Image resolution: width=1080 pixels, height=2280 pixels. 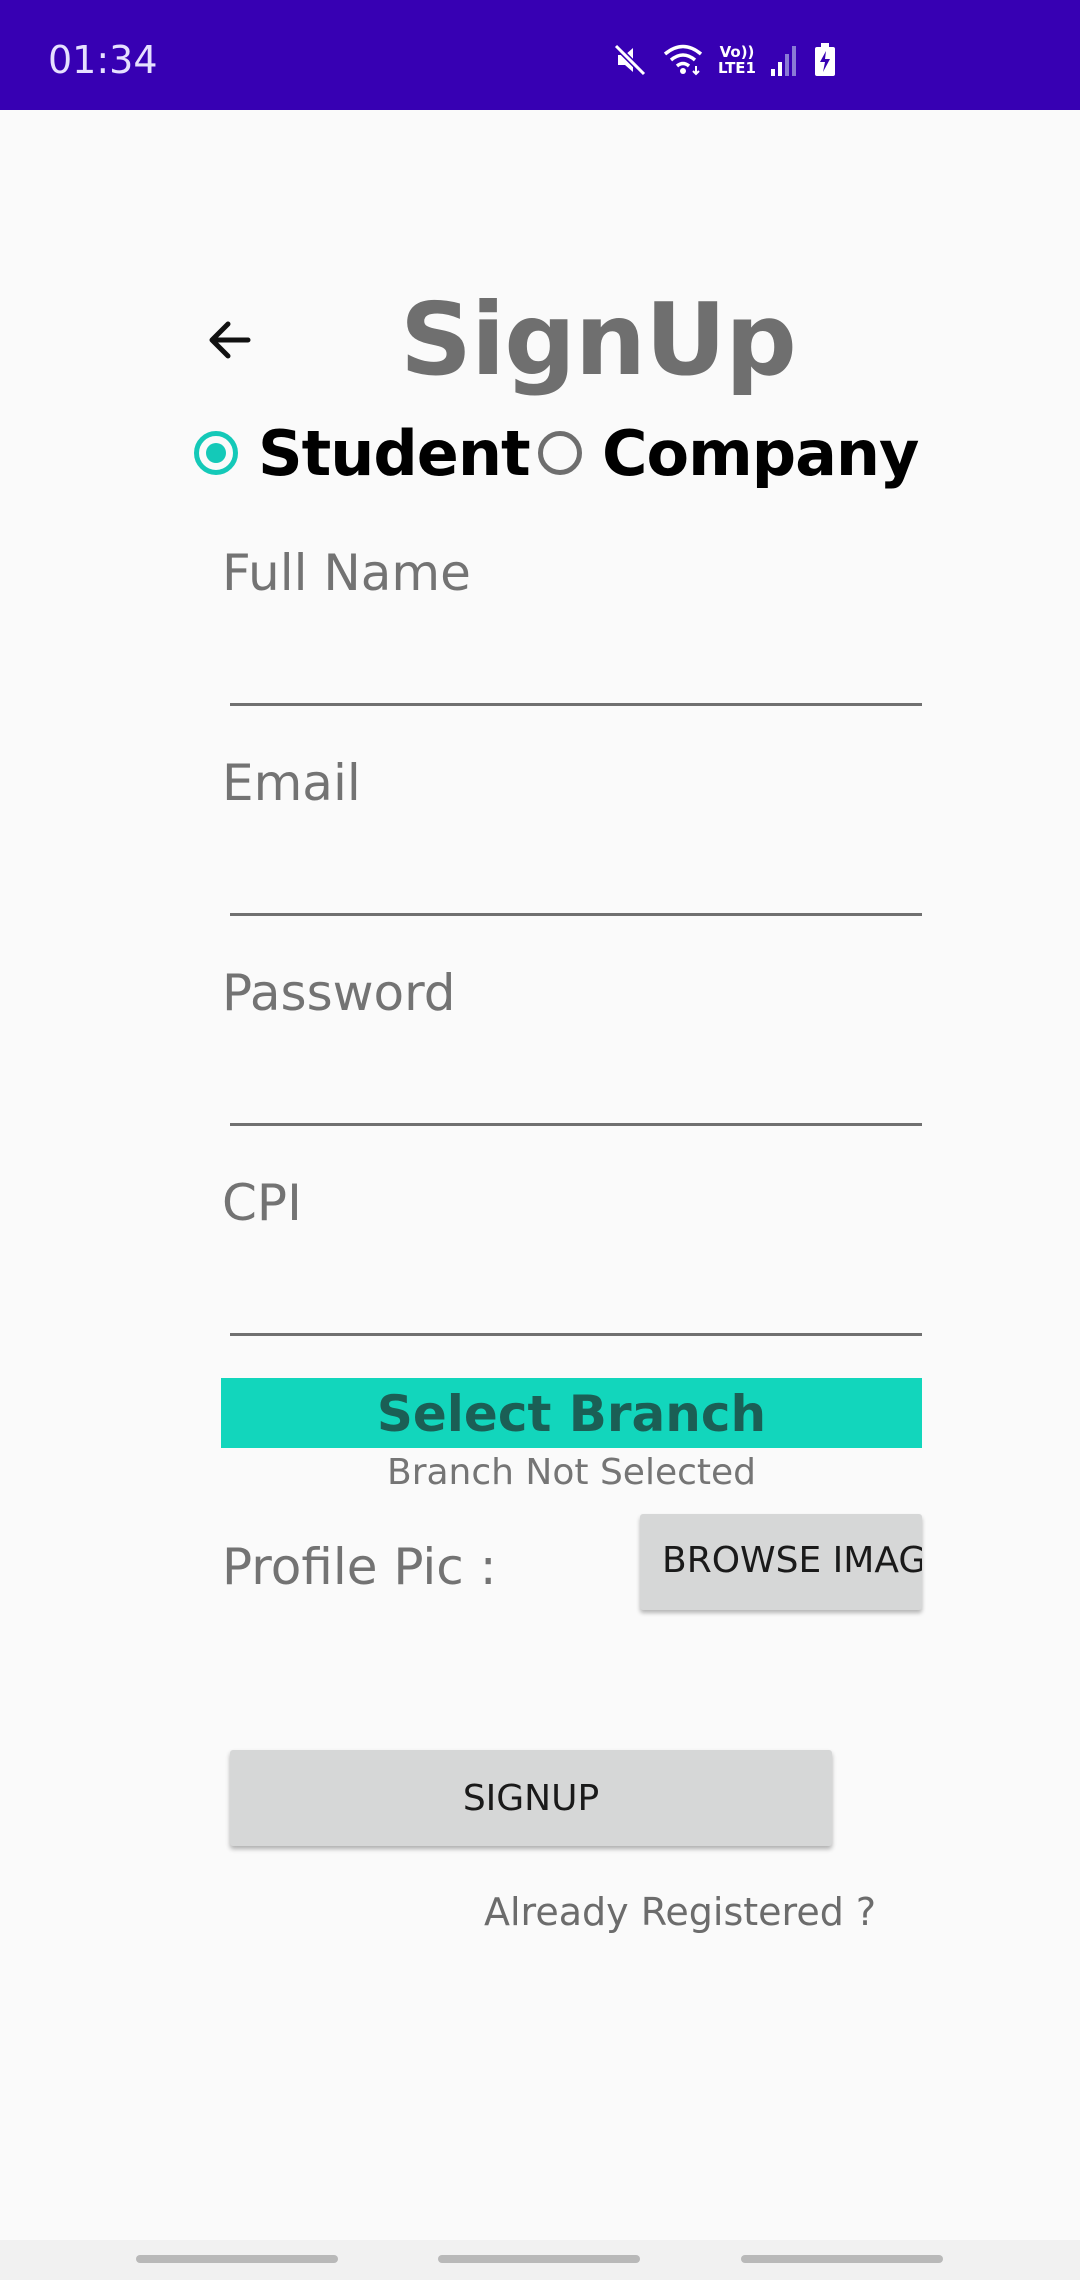 I want to click on email-field, so click(x=578, y=876).